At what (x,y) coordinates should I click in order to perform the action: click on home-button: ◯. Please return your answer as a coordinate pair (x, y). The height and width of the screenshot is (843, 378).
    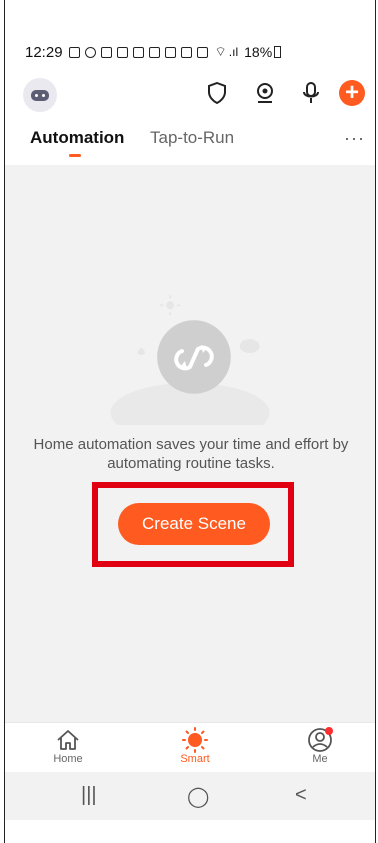
    Looking at the image, I should click on (198, 796).